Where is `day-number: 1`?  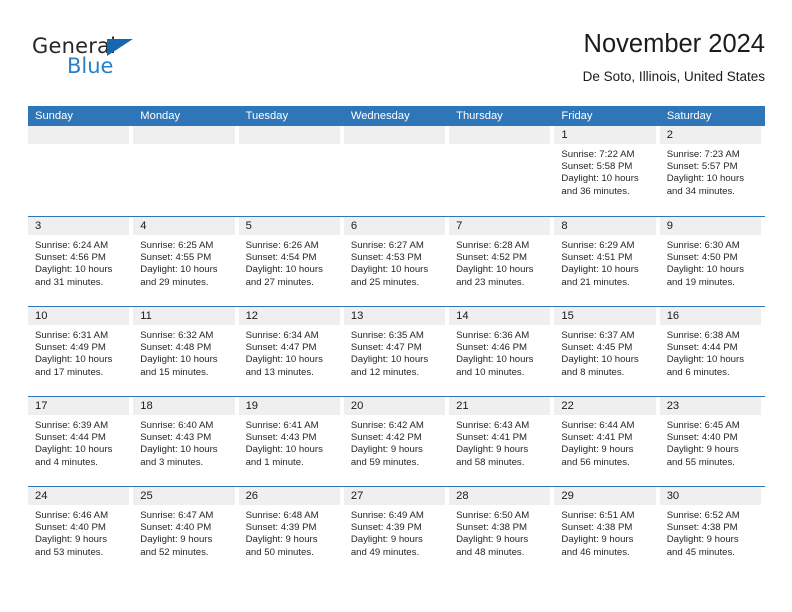 day-number: 1 is located at coordinates (564, 135).